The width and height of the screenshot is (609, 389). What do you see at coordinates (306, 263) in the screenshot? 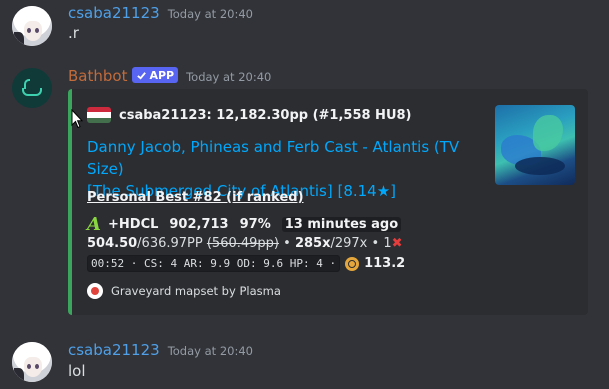
I see `hp: HP: 4` at bounding box center [306, 263].